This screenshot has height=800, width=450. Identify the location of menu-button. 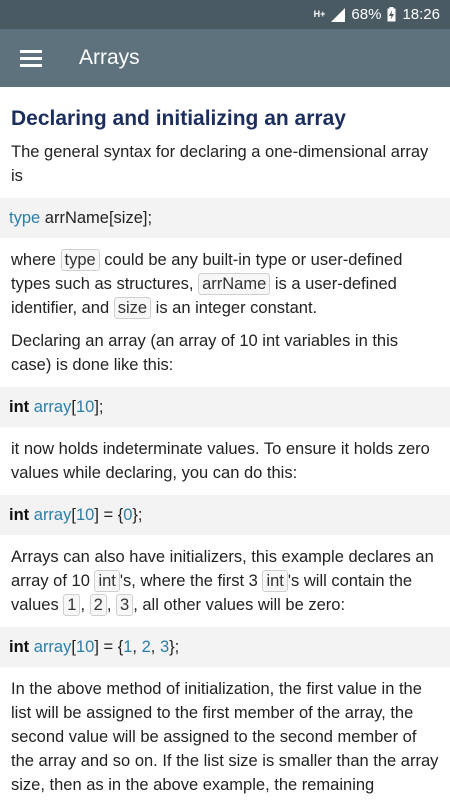
(31, 58).